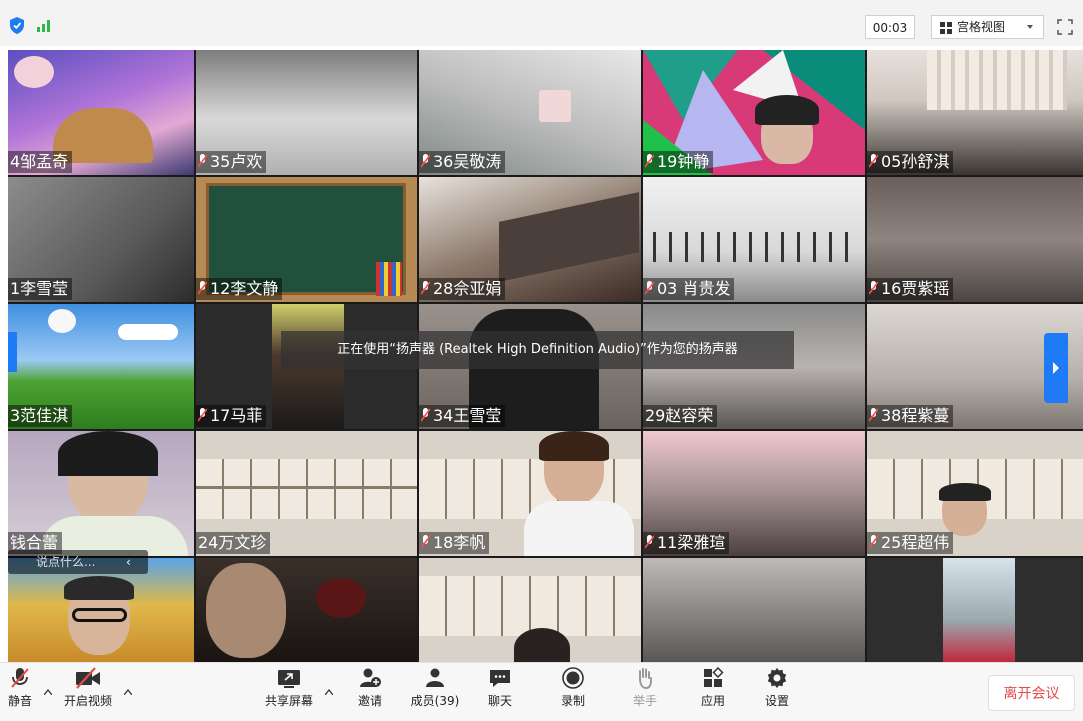 The height and width of the screenshot is (721, 1083). What do you see at coordinates (754, 493) in the screenshot?
I see `video-tile: 11梁雅瑄` at bounding box center [754, 493].